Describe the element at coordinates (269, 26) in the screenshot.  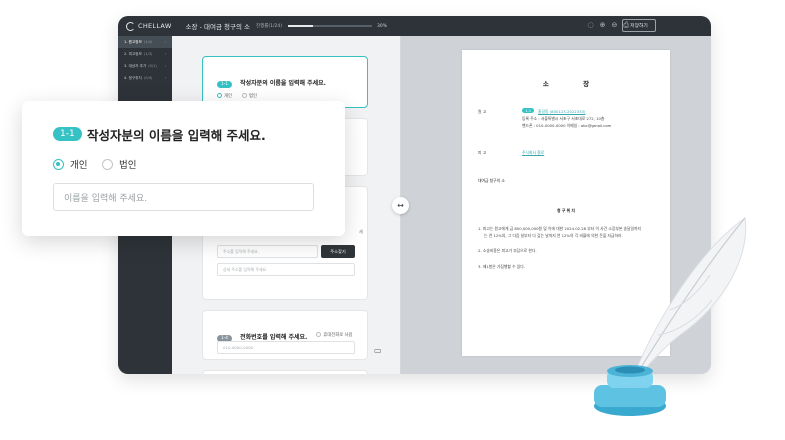
I see `progress-label: 진행률(1/24)` at that location.